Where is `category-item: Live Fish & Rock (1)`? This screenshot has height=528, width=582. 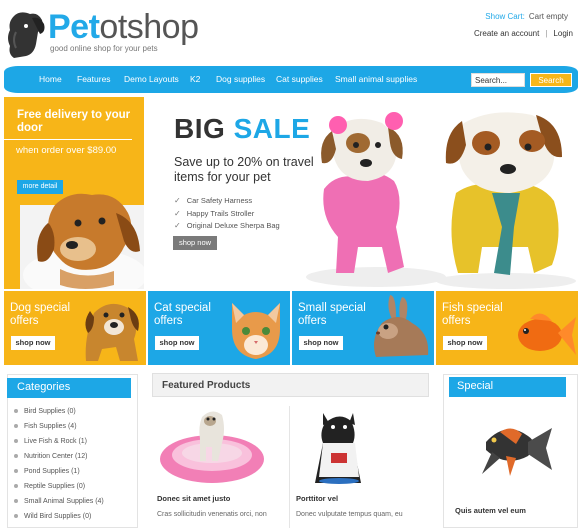
category-item: Live Fish & Rock (1) is located at coordinates (50, 441).